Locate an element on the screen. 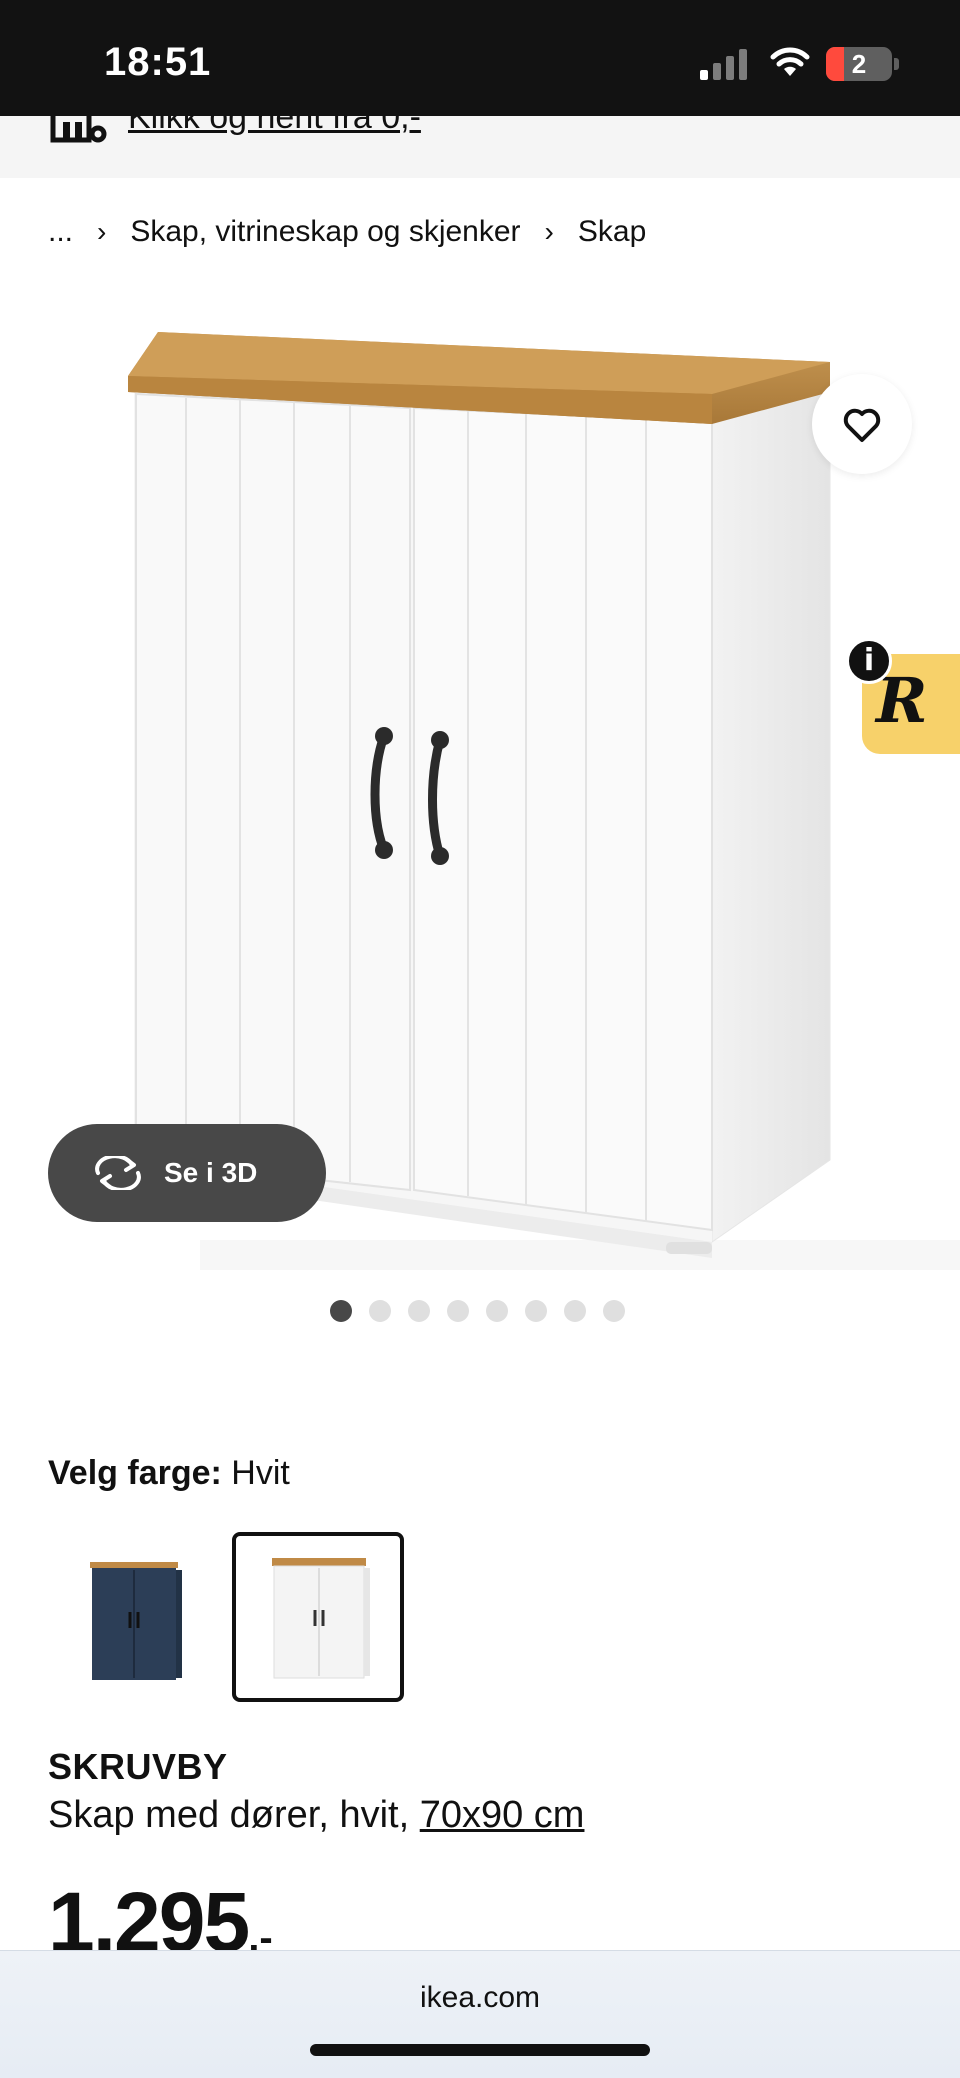  product-name: SKRUVBY is located at coordinates (138, 1766).